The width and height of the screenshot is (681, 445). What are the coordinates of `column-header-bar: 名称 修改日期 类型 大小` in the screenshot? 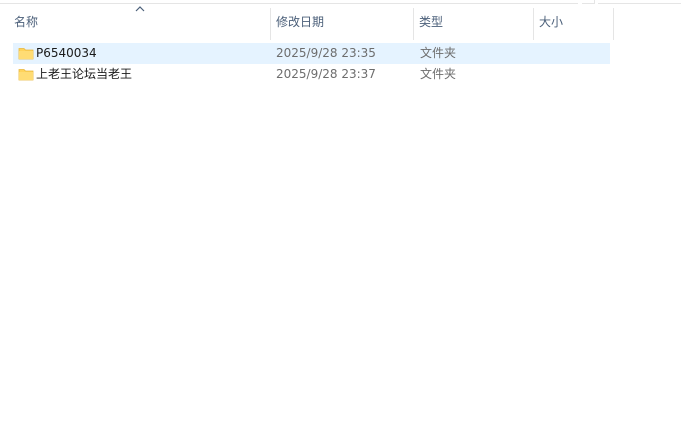 It's located at (340, 22).